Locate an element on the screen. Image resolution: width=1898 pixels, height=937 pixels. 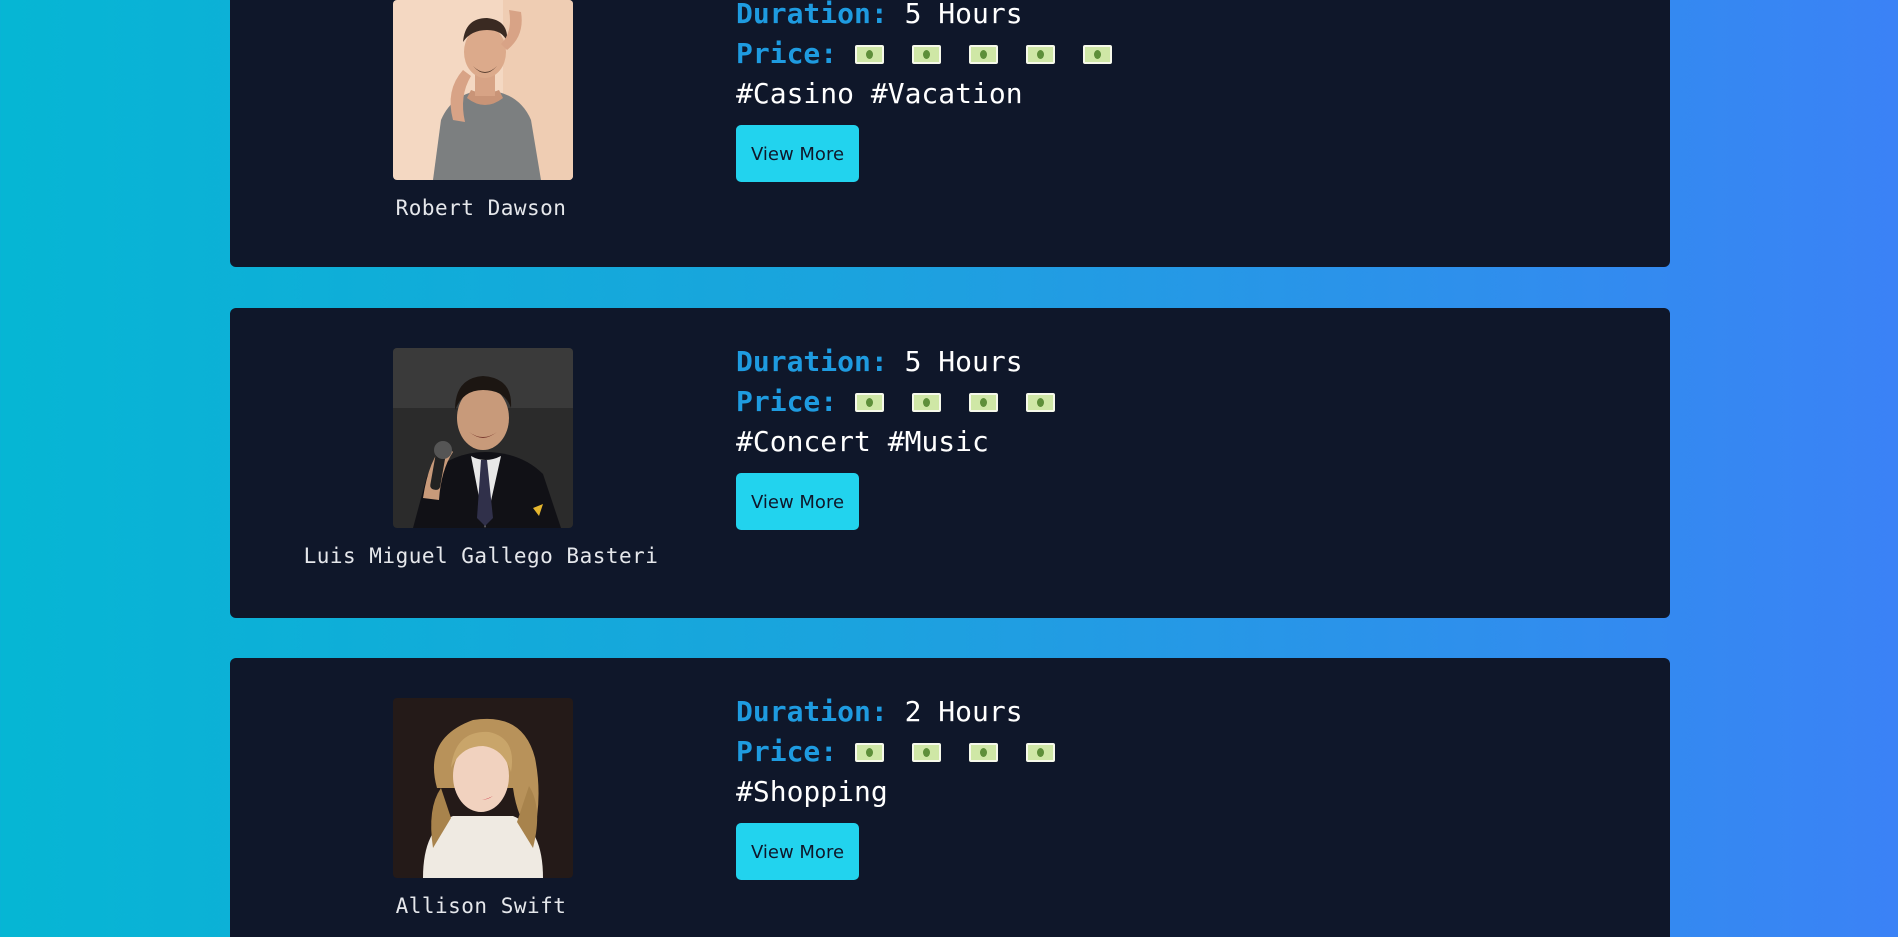
person-name: Luis Miguel Gallego Basteri is located at coordinates (481, 556).